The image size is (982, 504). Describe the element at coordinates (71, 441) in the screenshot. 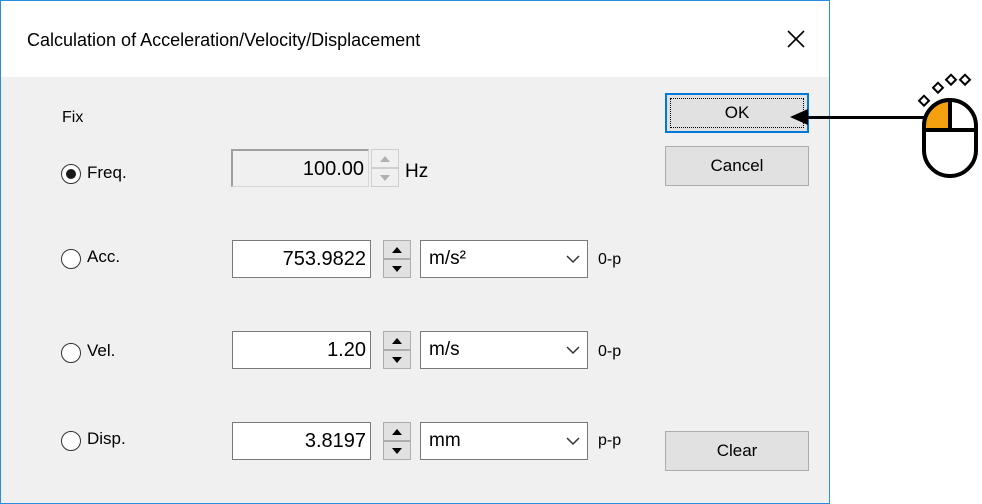

I see `disp-radio` at that location.